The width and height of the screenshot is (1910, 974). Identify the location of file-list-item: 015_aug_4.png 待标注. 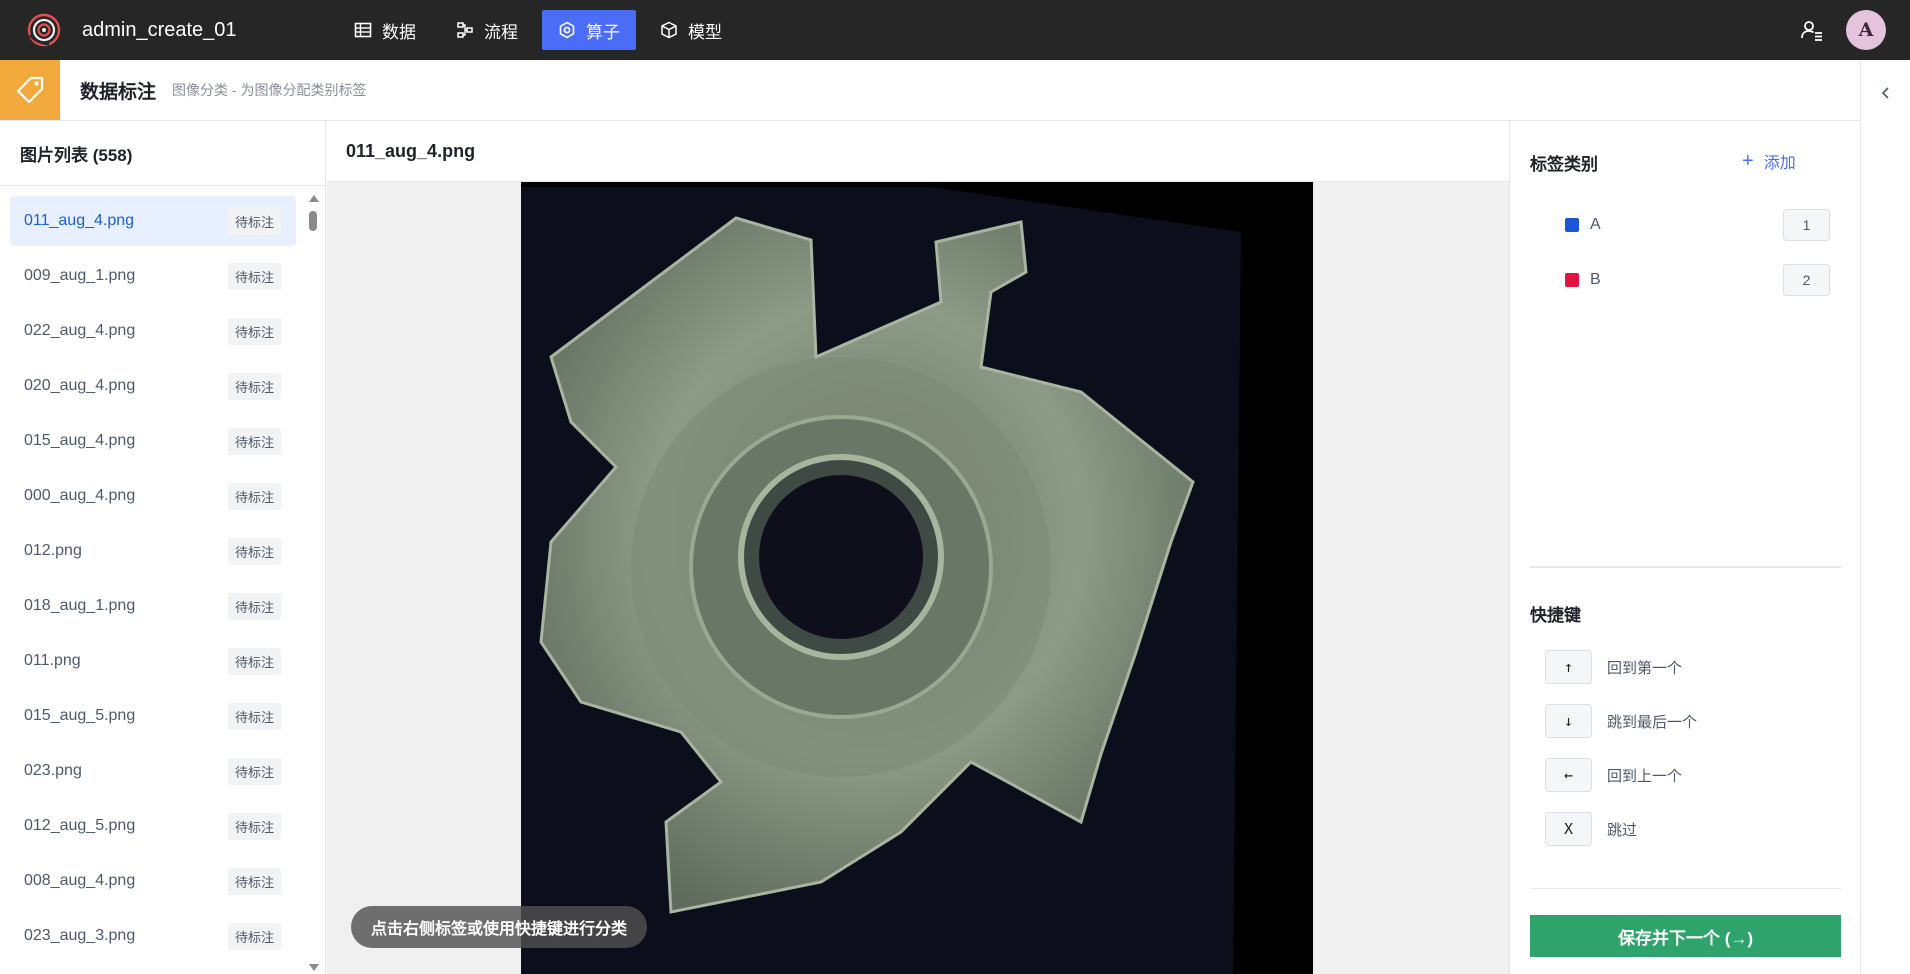
(153, 441).